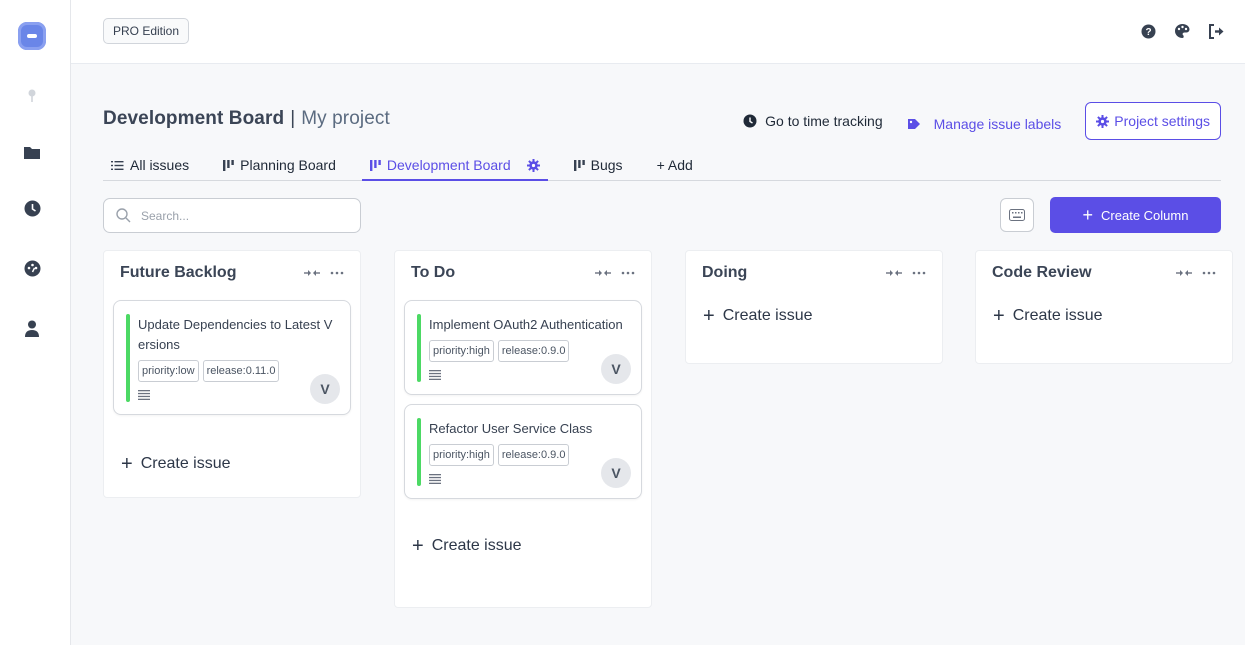 This screenshot has width=1245, height=645. What do you see at coordinates (984, 124) in the screenshot?
I see `manage-labels-link: Manage issue labels` at bounding box center [984, 124].